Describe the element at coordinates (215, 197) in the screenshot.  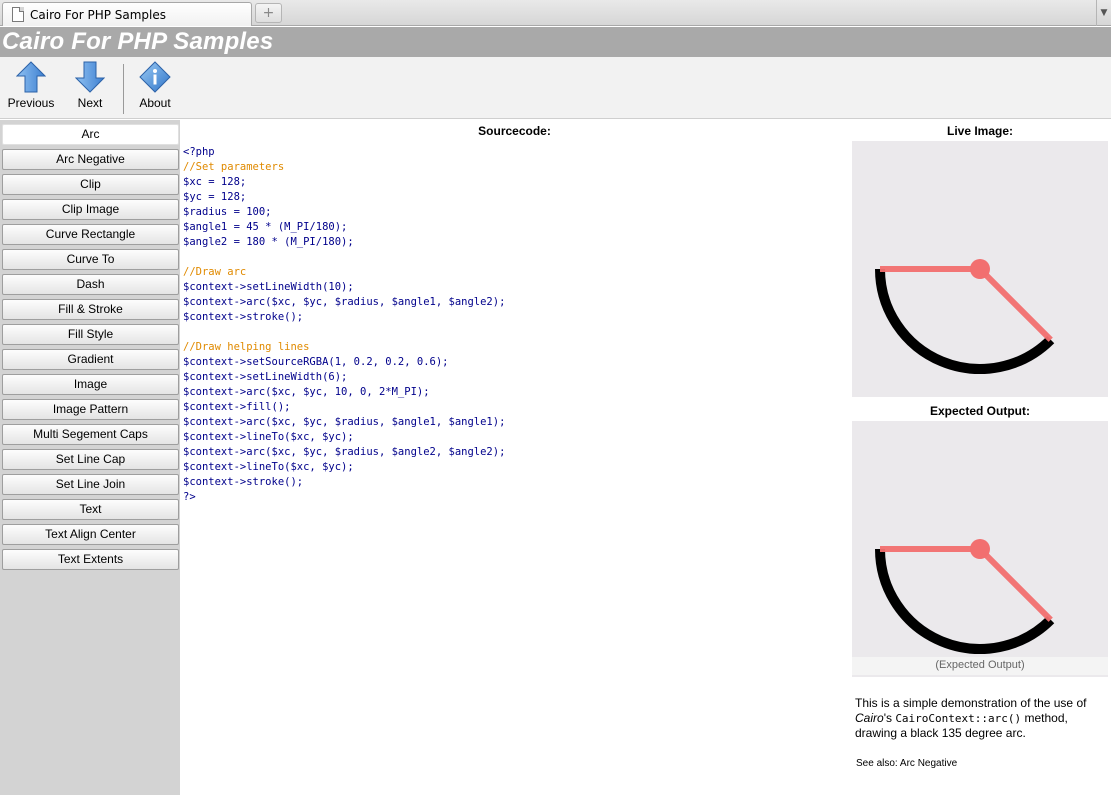
I see `code-line: $yc = 128;` at that location.